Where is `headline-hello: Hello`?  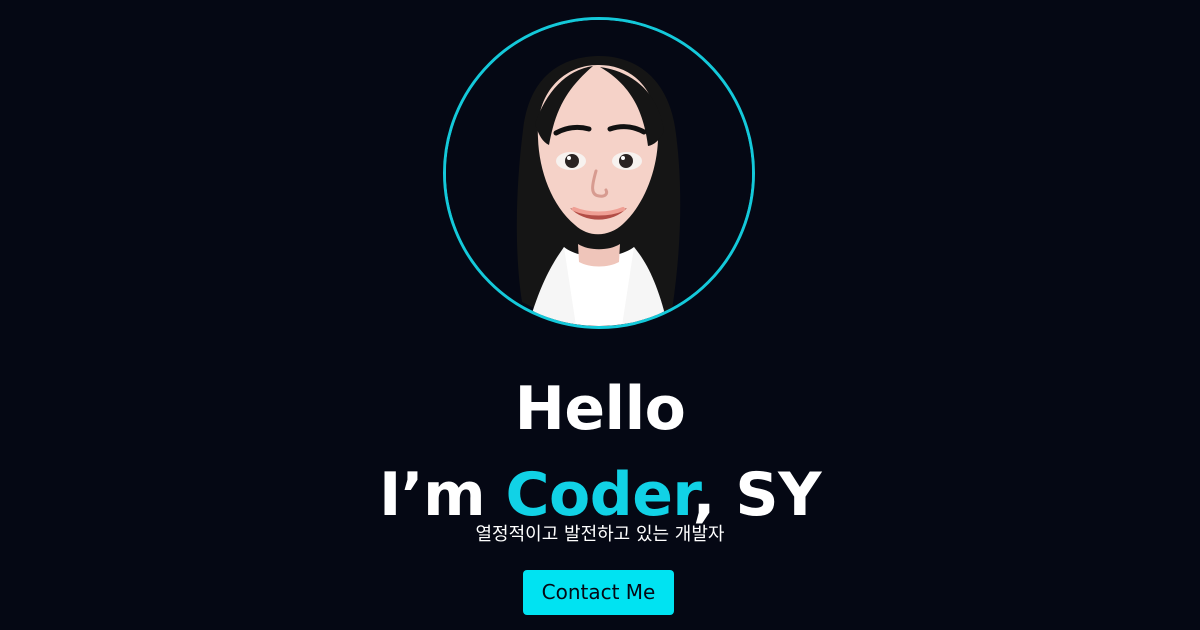
headline-hello: Hello is located at coordinates (600, 409).